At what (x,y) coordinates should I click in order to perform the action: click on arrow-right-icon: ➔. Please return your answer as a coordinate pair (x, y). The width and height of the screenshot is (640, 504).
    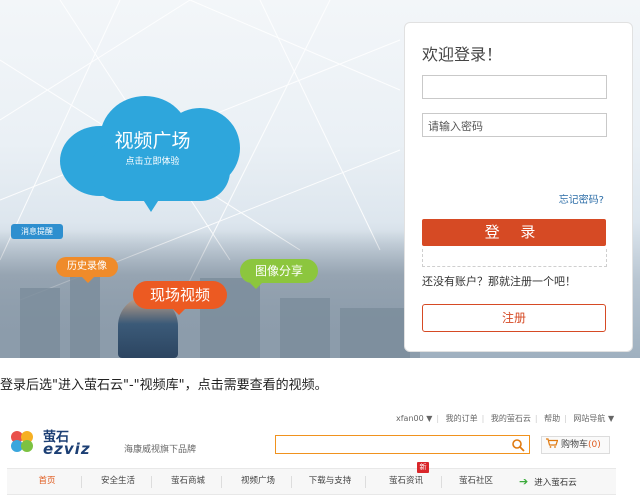
    Looking at the image, I should click on (524, 481).